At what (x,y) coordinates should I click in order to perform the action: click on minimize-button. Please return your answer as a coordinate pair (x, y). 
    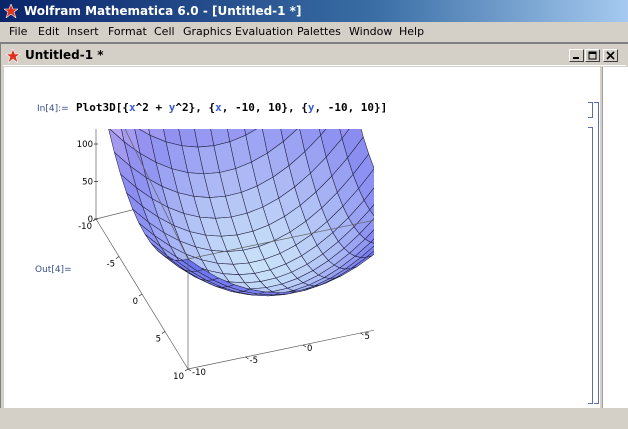
    Looking at the image, I should click on (576, 55).